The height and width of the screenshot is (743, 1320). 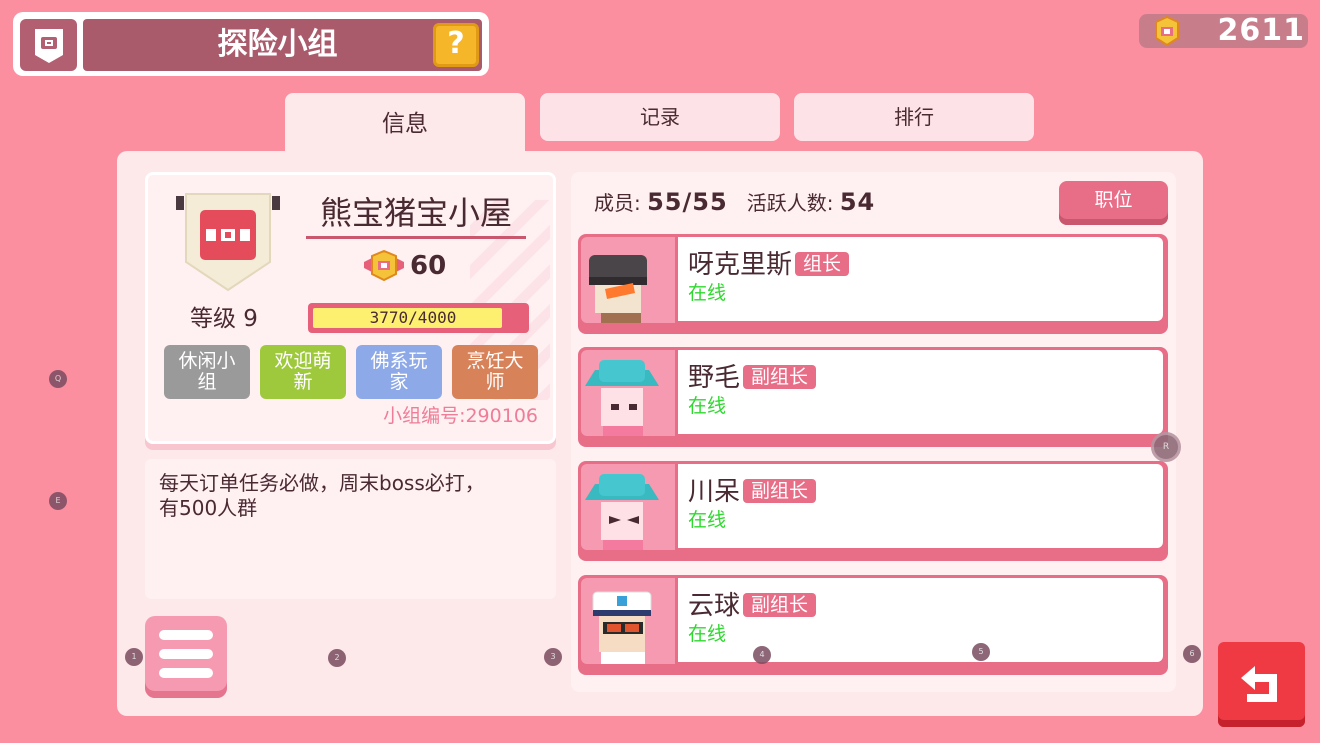 What do you see at coordinates (914, 117) in the screenshot?
I see `tab-ranking: 排行` at bounding box center [914, 117].